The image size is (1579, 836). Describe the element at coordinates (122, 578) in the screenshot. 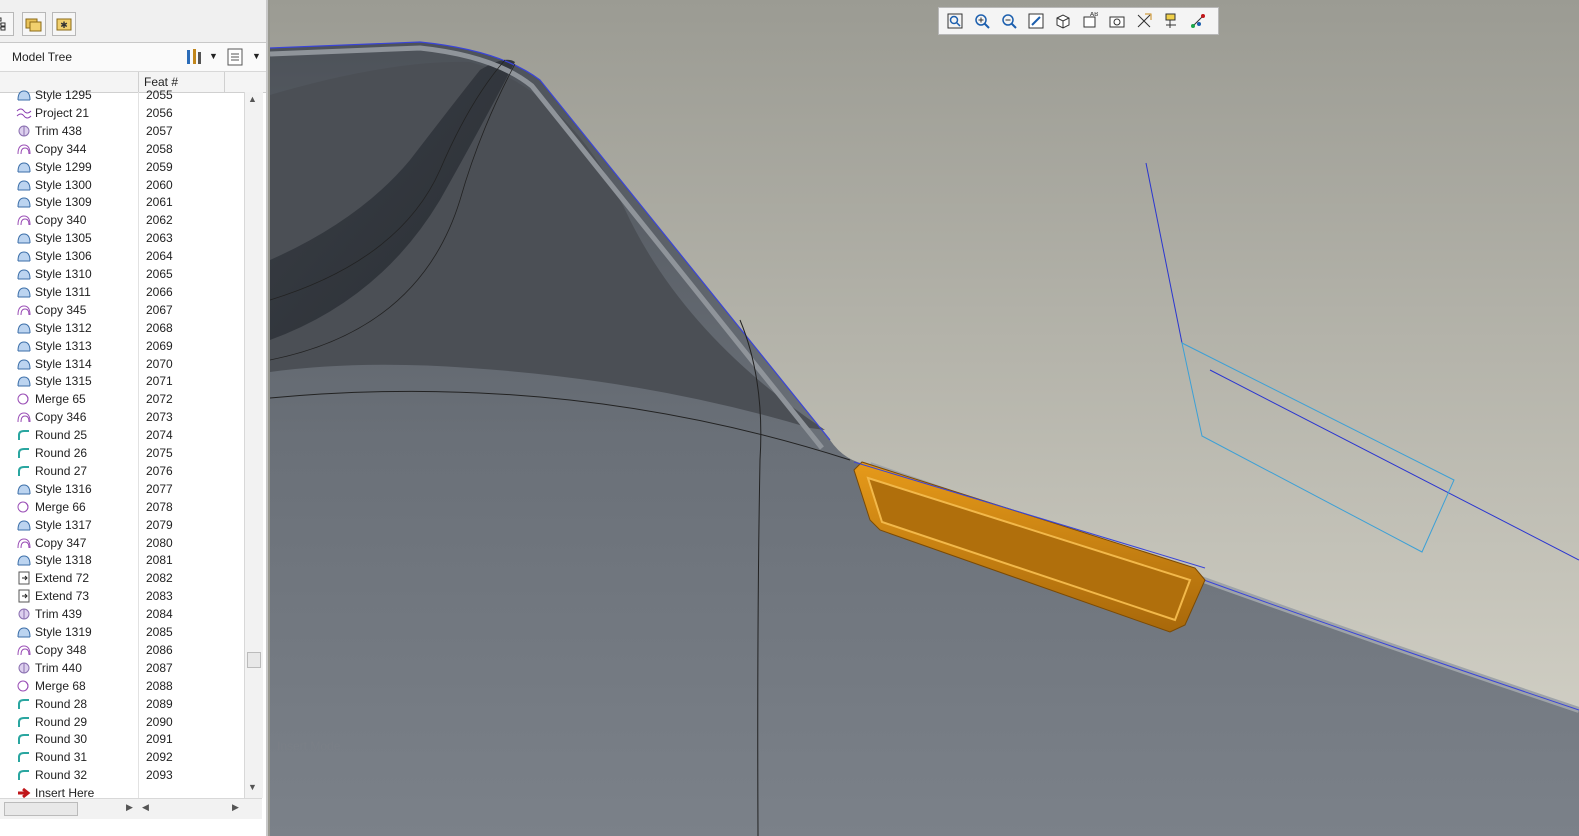

I see `tree-row: Extend 72 2082` at that location.